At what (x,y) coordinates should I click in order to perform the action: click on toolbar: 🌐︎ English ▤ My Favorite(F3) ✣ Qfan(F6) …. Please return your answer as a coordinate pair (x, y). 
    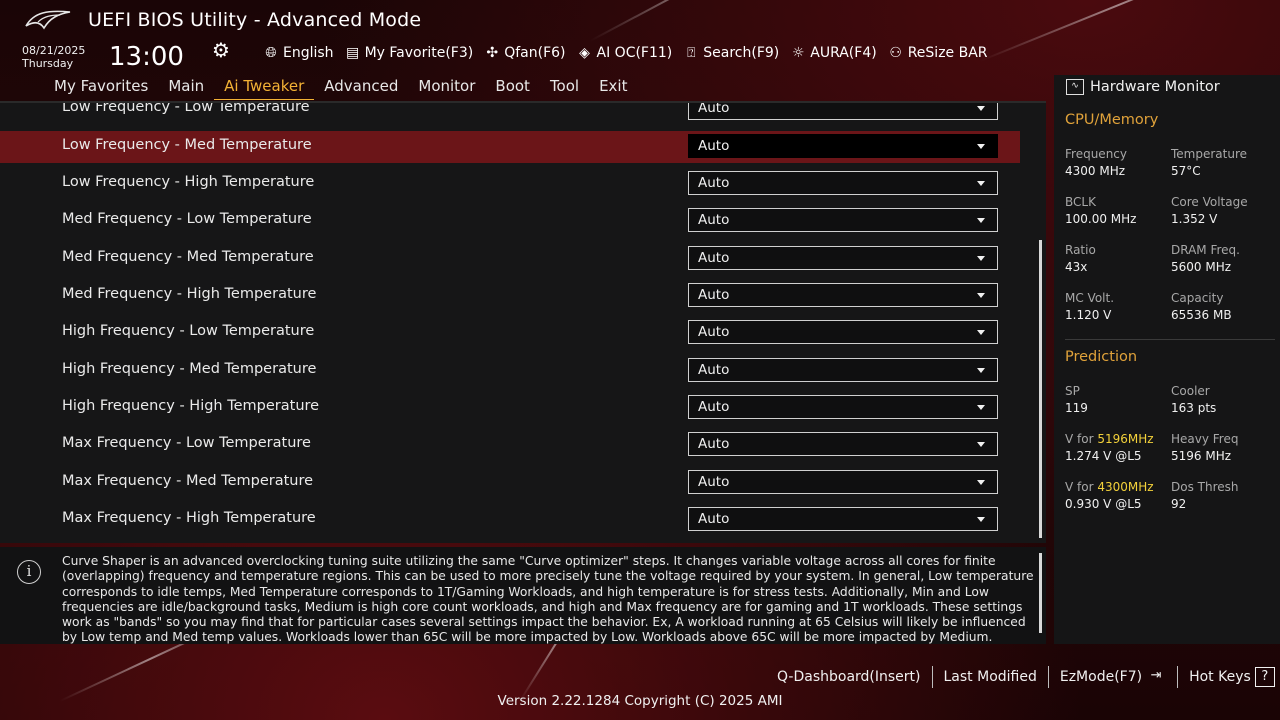
    Looking at the image, I should click on (630, 53).